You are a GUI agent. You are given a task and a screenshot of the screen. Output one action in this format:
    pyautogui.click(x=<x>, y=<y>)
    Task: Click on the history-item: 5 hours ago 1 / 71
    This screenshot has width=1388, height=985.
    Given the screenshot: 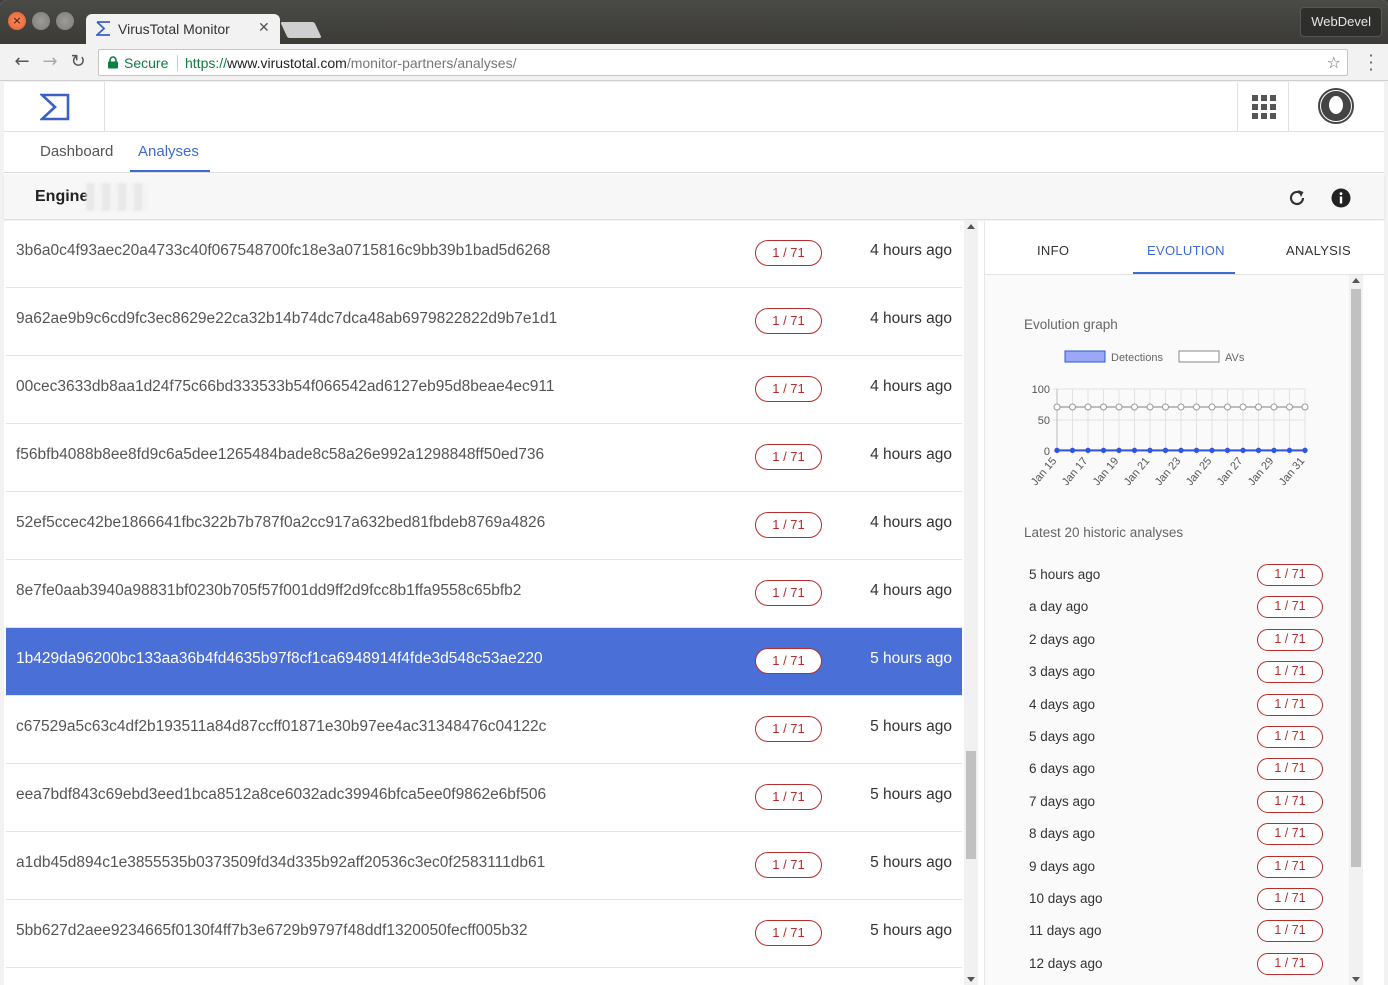 What is the action you would take?
    pyautogui.click(x=1177, y=576)
    